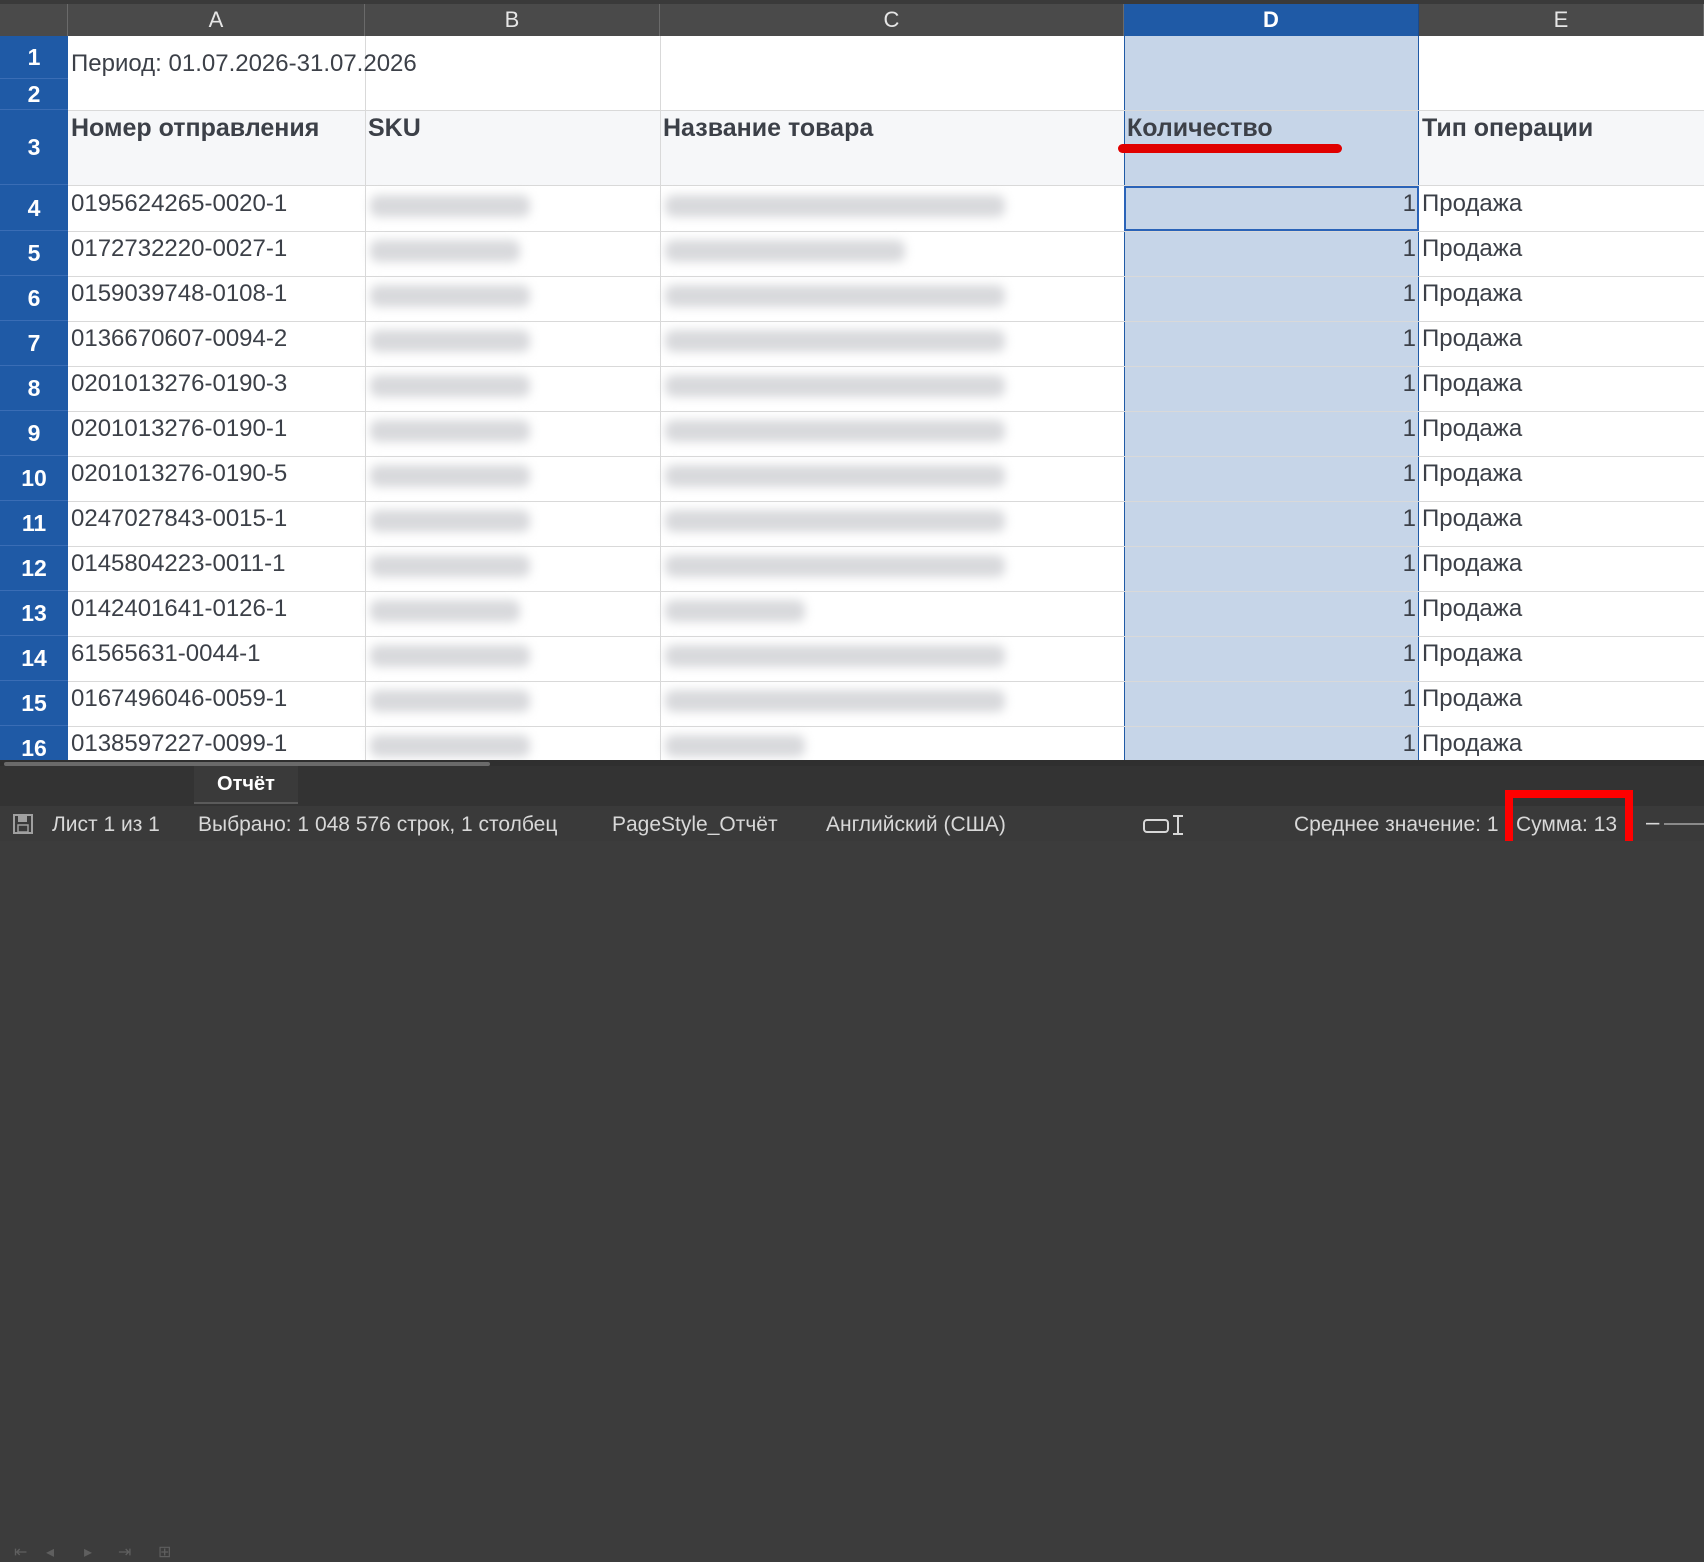  What do you see at coordinates (246, 785) in the screenshot?
I see `sheet-tab-report: Отчёт` at bounding box center [246, 785].